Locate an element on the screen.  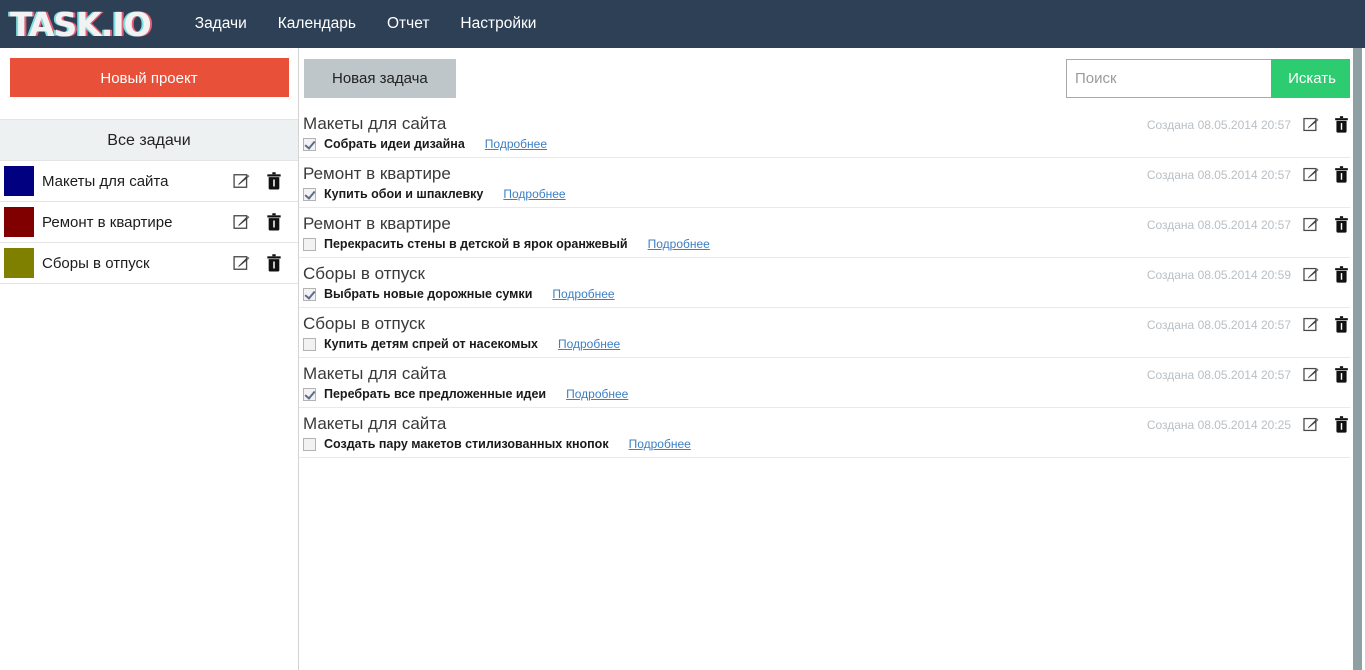
task-head: Сборы в отпуск Создана 08.05.2014 20:57 is located at coordinates (834, 324).